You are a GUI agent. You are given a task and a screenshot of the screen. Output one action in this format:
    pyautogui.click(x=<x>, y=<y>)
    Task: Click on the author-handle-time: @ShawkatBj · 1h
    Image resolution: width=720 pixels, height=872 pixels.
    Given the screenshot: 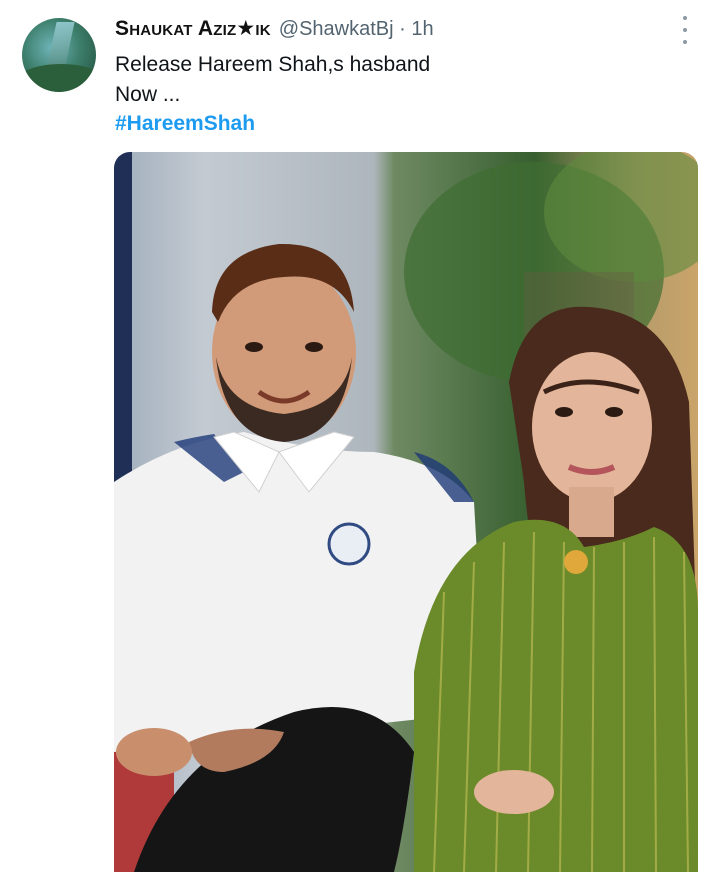 What is the action you would take?
    pyautogui.click(x=356, y=29)
    